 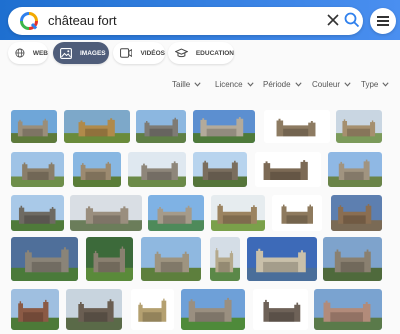 What do you see at coordinates (383, 21) in the screenshot?
I see `menu-button` at bounding box center [383, 21].